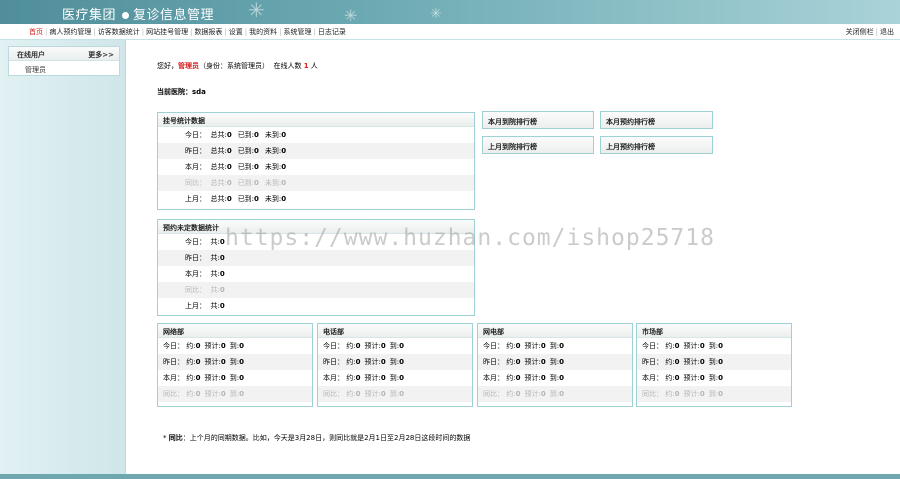 This screenshot has width=900, height=479. What do you see at coordinates (656, 145) in the screenshot?
I see `ranking-last-month-appointments: 上月预约排行榜` at bounding box center [656, 145].